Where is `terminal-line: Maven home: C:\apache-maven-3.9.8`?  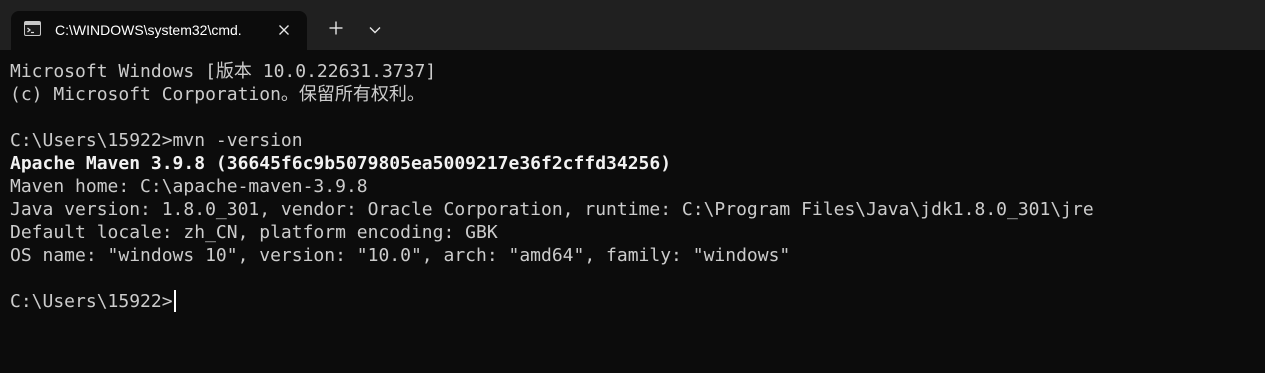 terminal-line: Maven home: C:\apache-maven-3.9.8 is located at coordinates (189, 186).